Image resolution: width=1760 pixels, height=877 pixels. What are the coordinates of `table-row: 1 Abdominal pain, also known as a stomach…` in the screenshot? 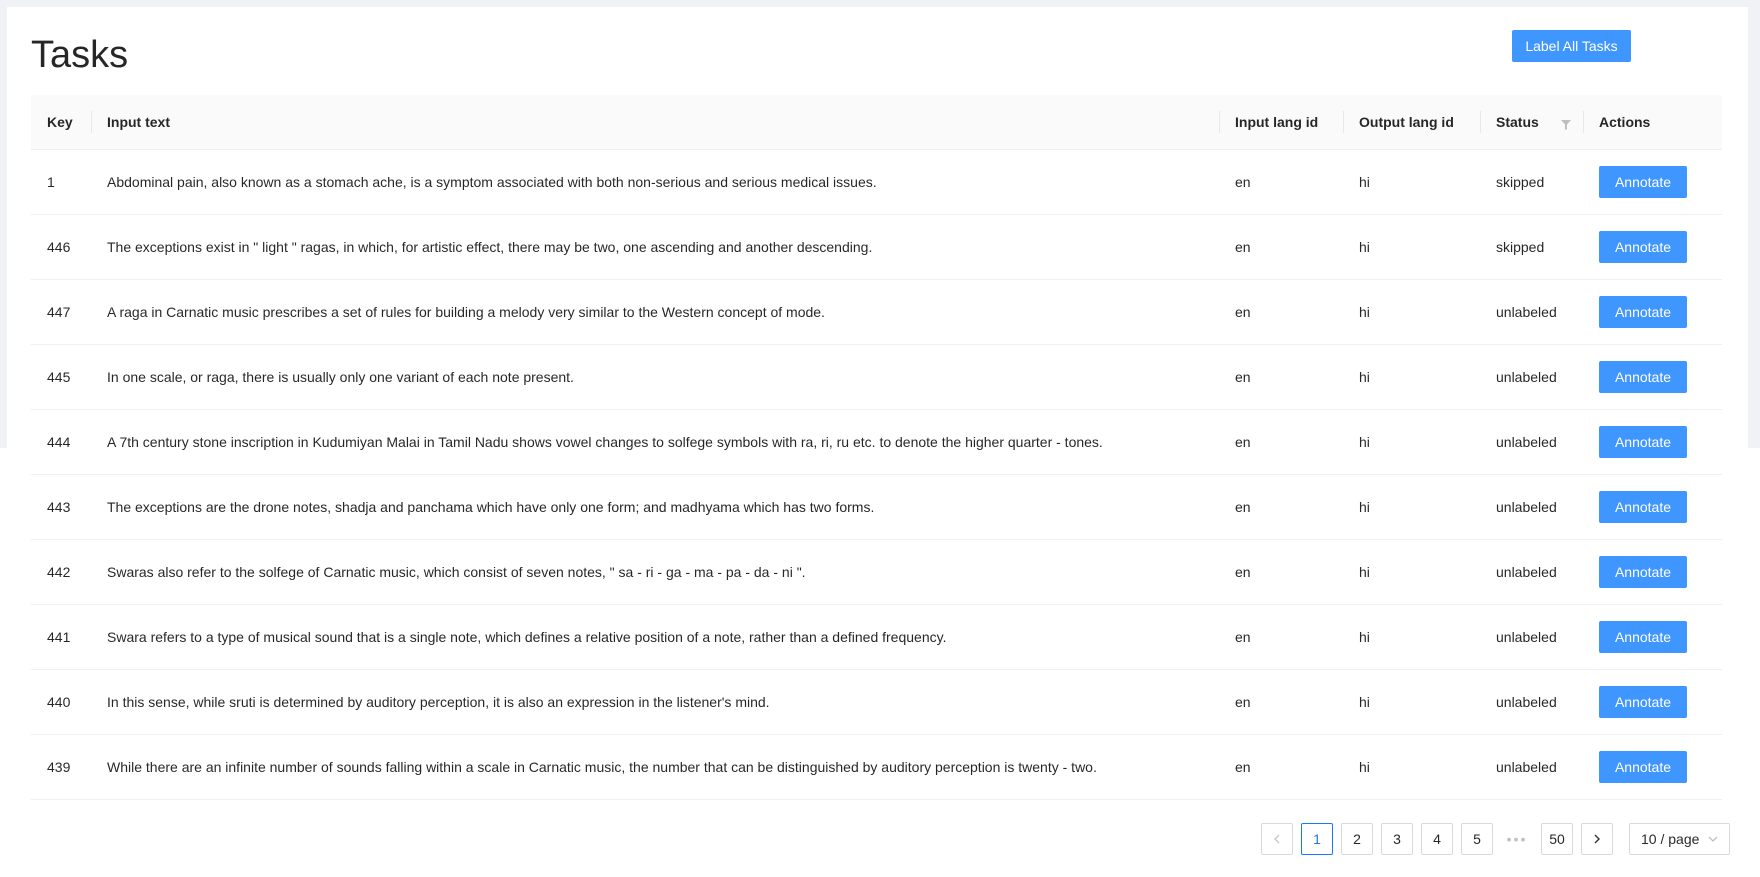 It's located at (876, 182).